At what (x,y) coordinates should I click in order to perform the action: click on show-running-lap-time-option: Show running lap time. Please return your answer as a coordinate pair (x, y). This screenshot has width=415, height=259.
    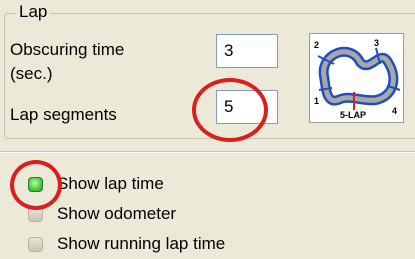
    Looking at the image, I should click on (126, 244).